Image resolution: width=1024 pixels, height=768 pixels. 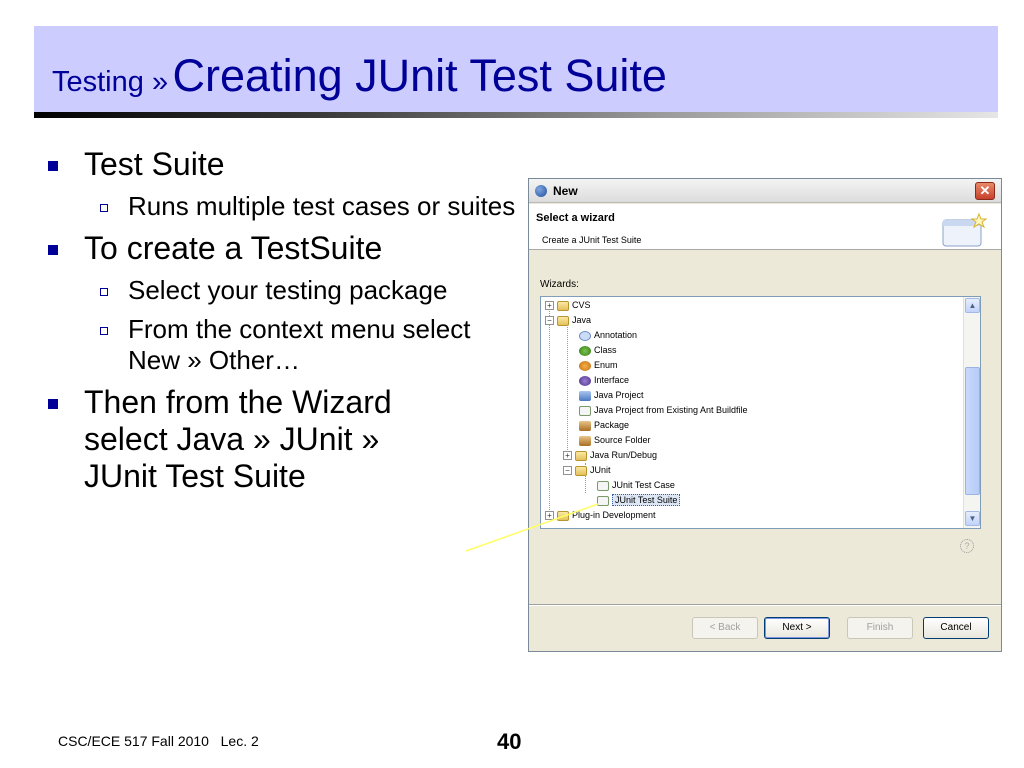 I want to click on scroll-thumb, so click(x=972, y=431).